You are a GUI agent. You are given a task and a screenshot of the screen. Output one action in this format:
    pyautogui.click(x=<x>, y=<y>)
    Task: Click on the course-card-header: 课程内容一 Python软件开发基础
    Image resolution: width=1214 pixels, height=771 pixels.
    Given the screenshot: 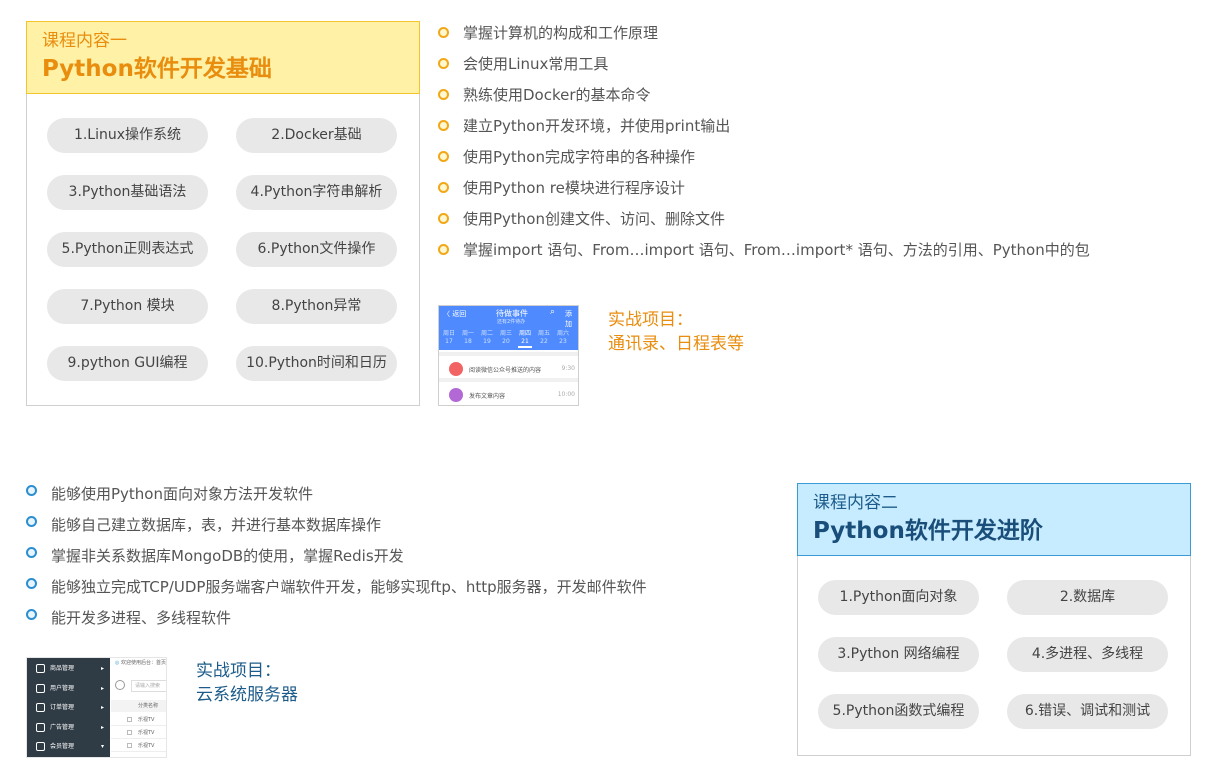 What is the action you would take?
    pyautogui.click(x=223, y=57)
    